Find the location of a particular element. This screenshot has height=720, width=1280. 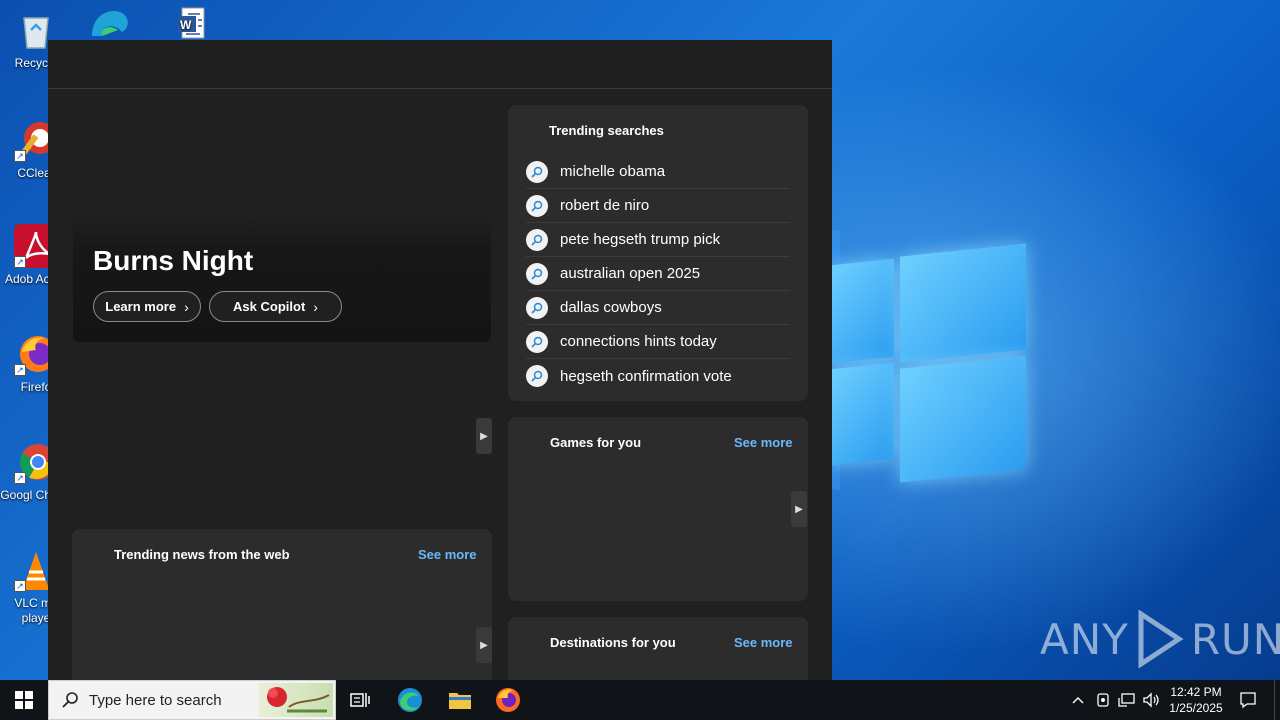

trending-search-text: michelle obama is located at coordinates (613, 171).